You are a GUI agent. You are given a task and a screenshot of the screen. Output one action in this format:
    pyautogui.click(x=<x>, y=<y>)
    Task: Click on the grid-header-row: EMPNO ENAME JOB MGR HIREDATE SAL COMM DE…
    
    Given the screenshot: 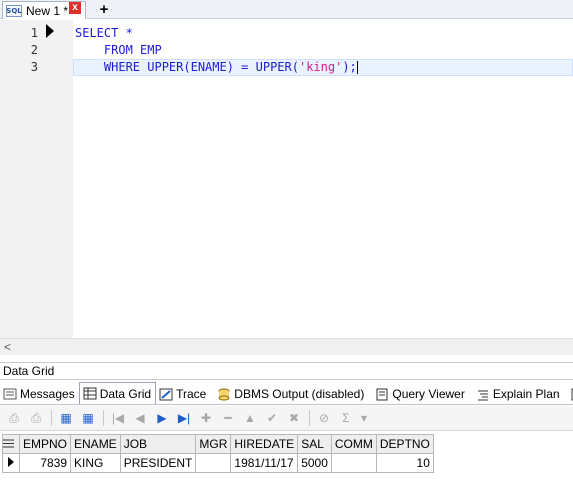 What is the action you would take?
    pyautogui.click(x=218, y=444)
    